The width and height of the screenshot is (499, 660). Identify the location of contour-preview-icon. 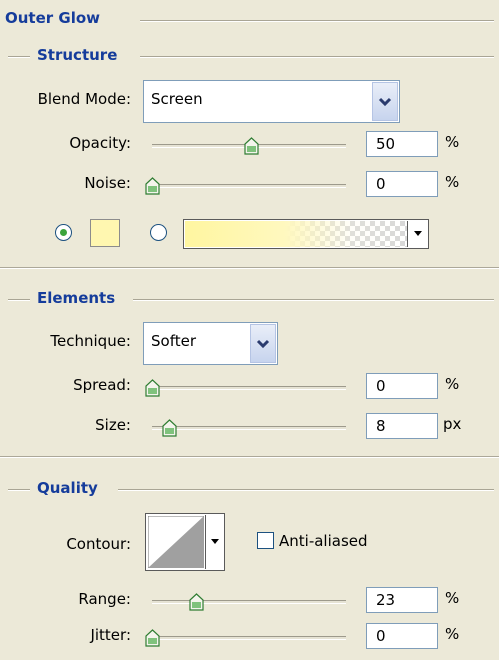
(176, 542).